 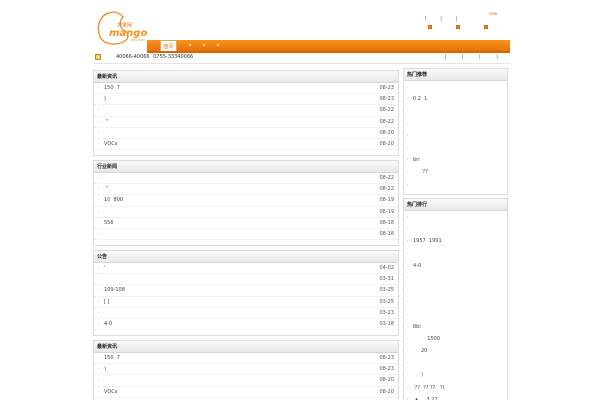 I want to click on list-item: · 4-0 03-18, so click(x=246, y=325).